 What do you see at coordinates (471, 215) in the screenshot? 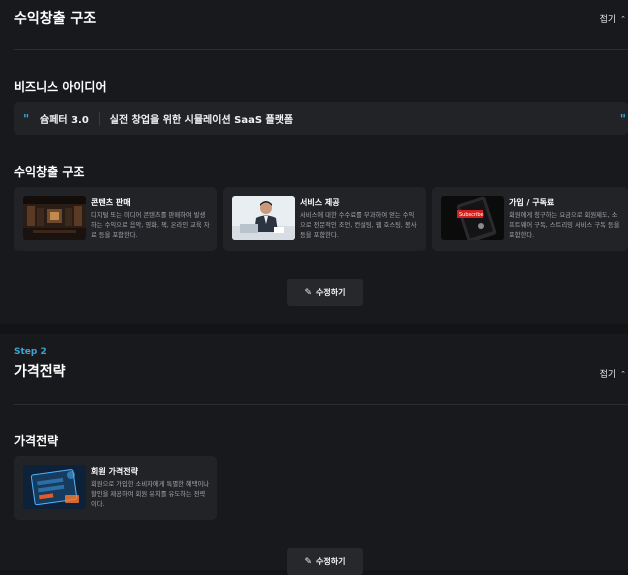
I see `svg-text: Subscribe` at bounding box center [471, 215].